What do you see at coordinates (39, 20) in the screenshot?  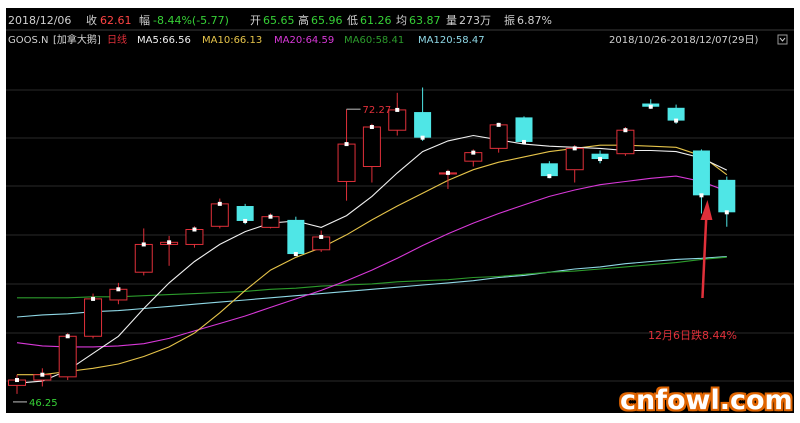 I see `quote-date: 2018/12/06` at bounding box center [39, 20].